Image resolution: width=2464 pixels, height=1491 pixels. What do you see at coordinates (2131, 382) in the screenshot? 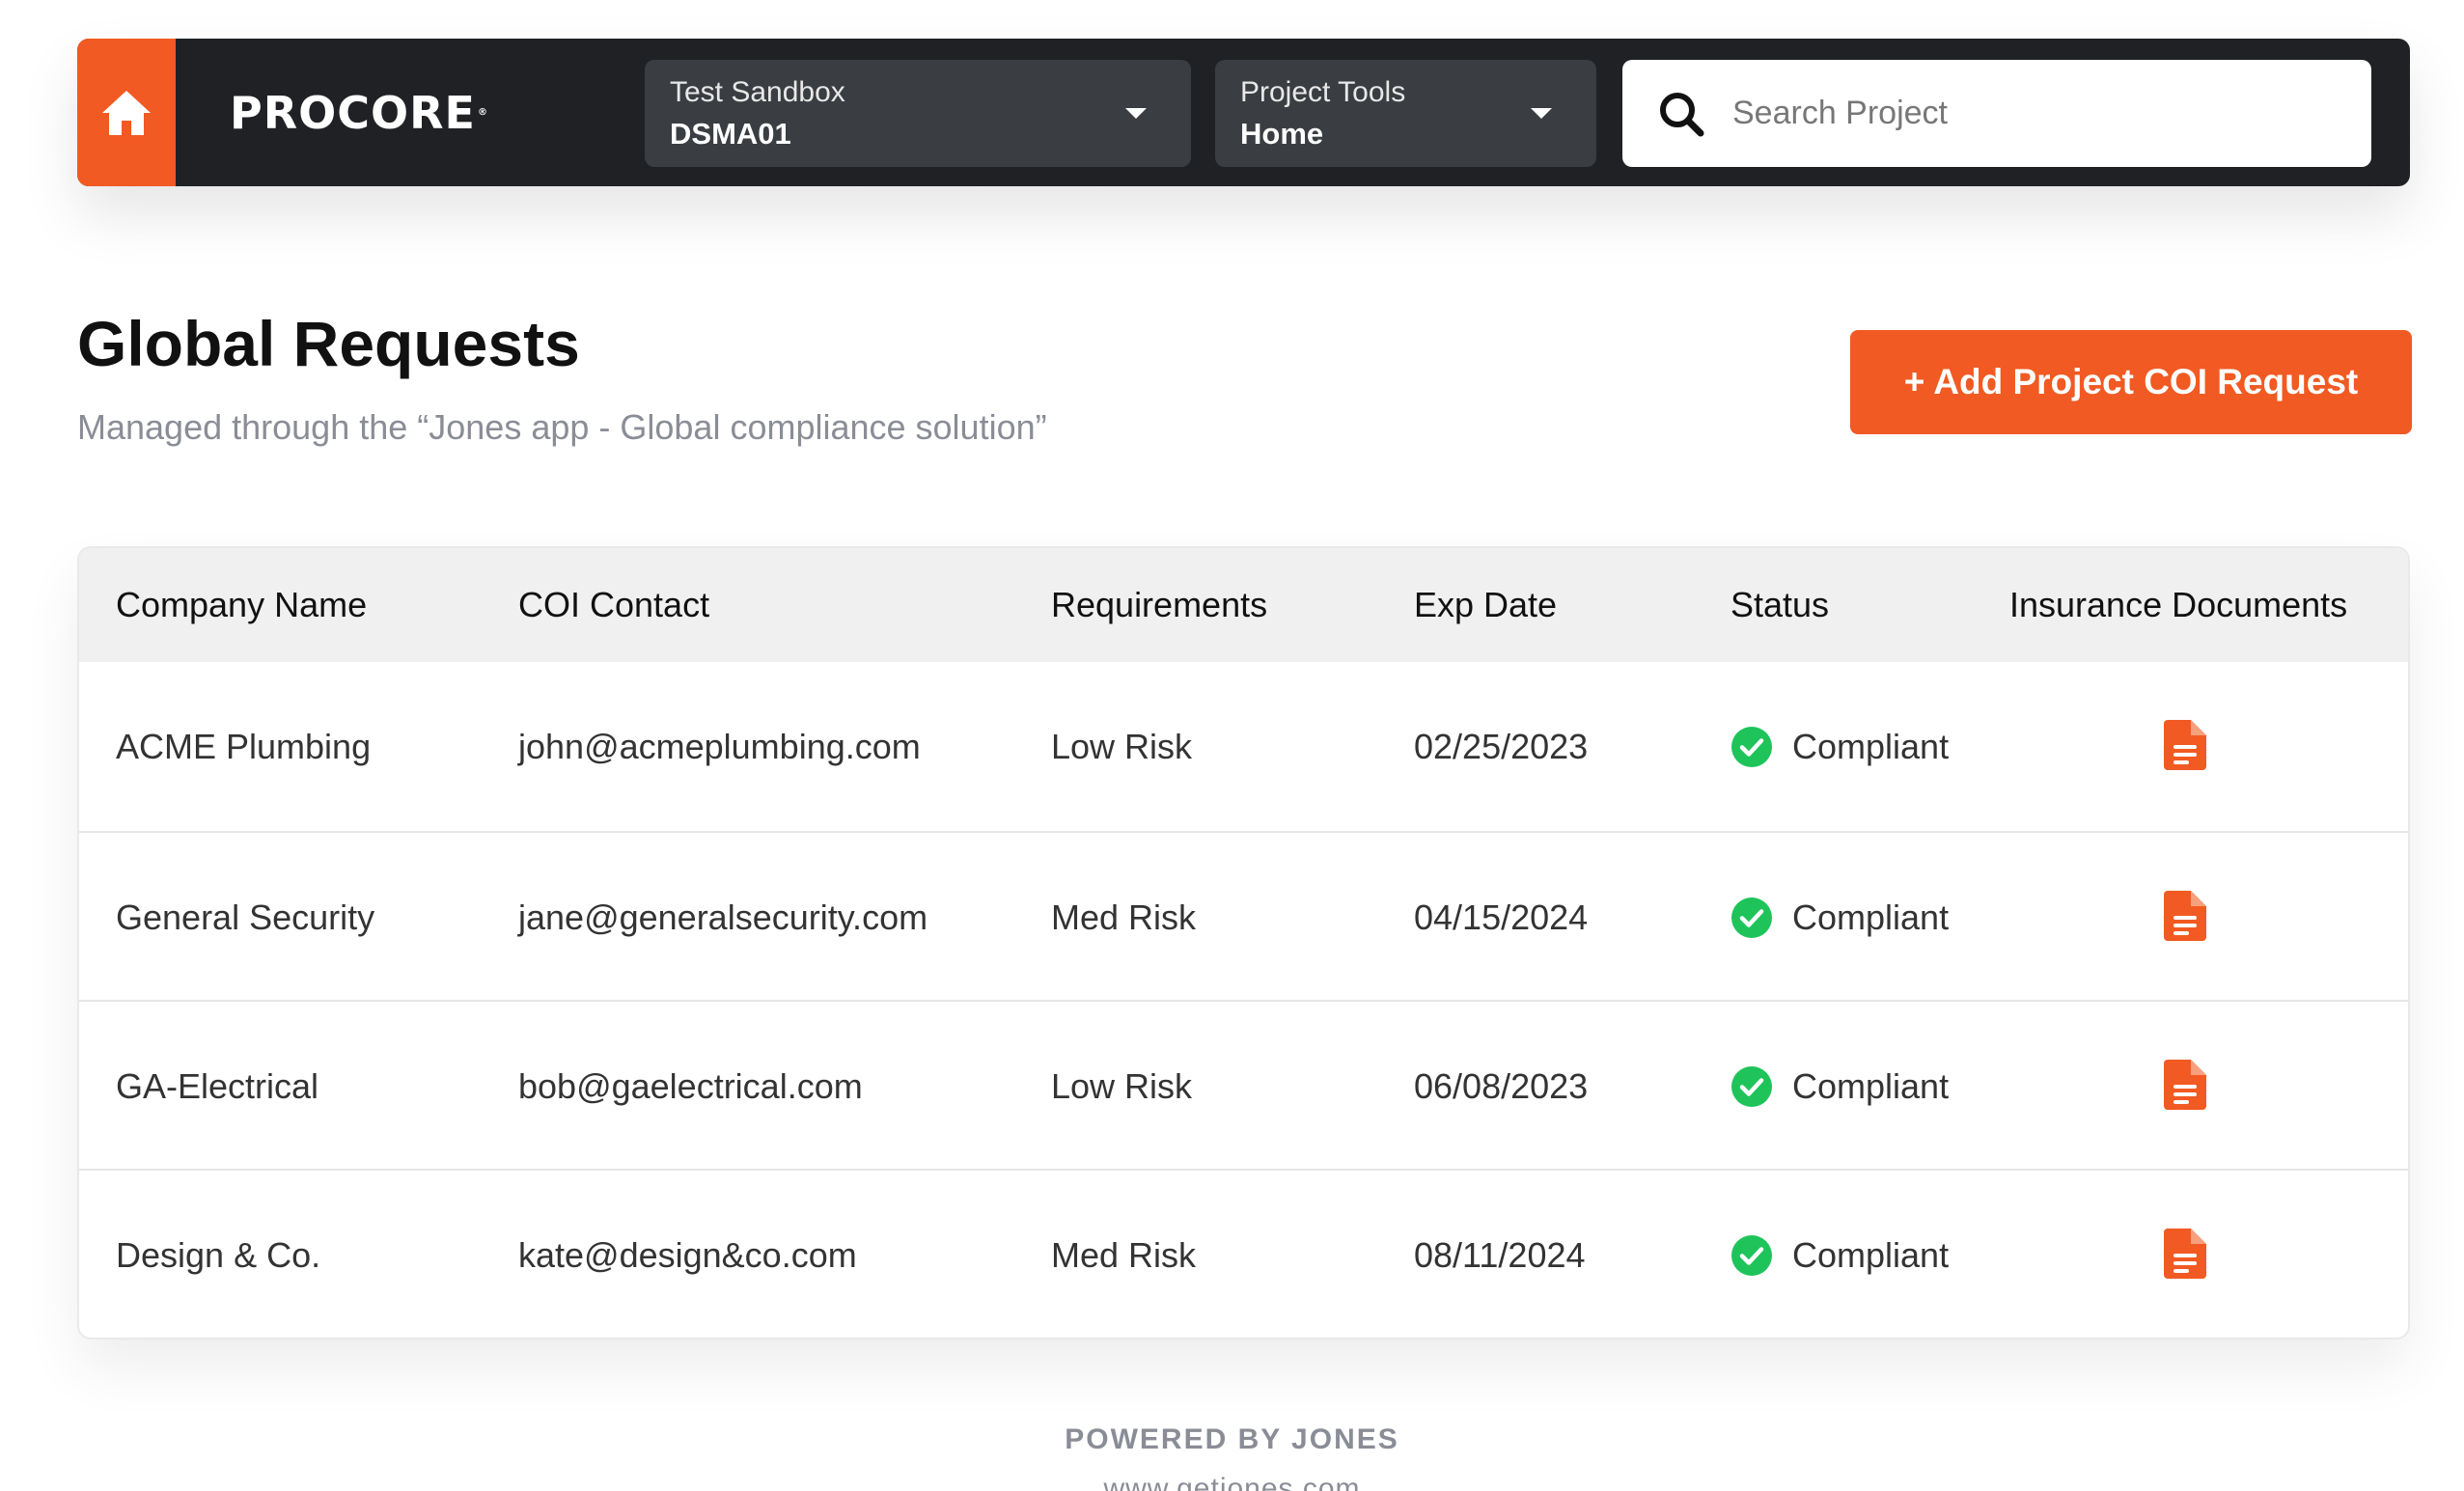
I see `add-project-coi-request-button: + Add Project COI Request` at bounding box center [2131, 382].